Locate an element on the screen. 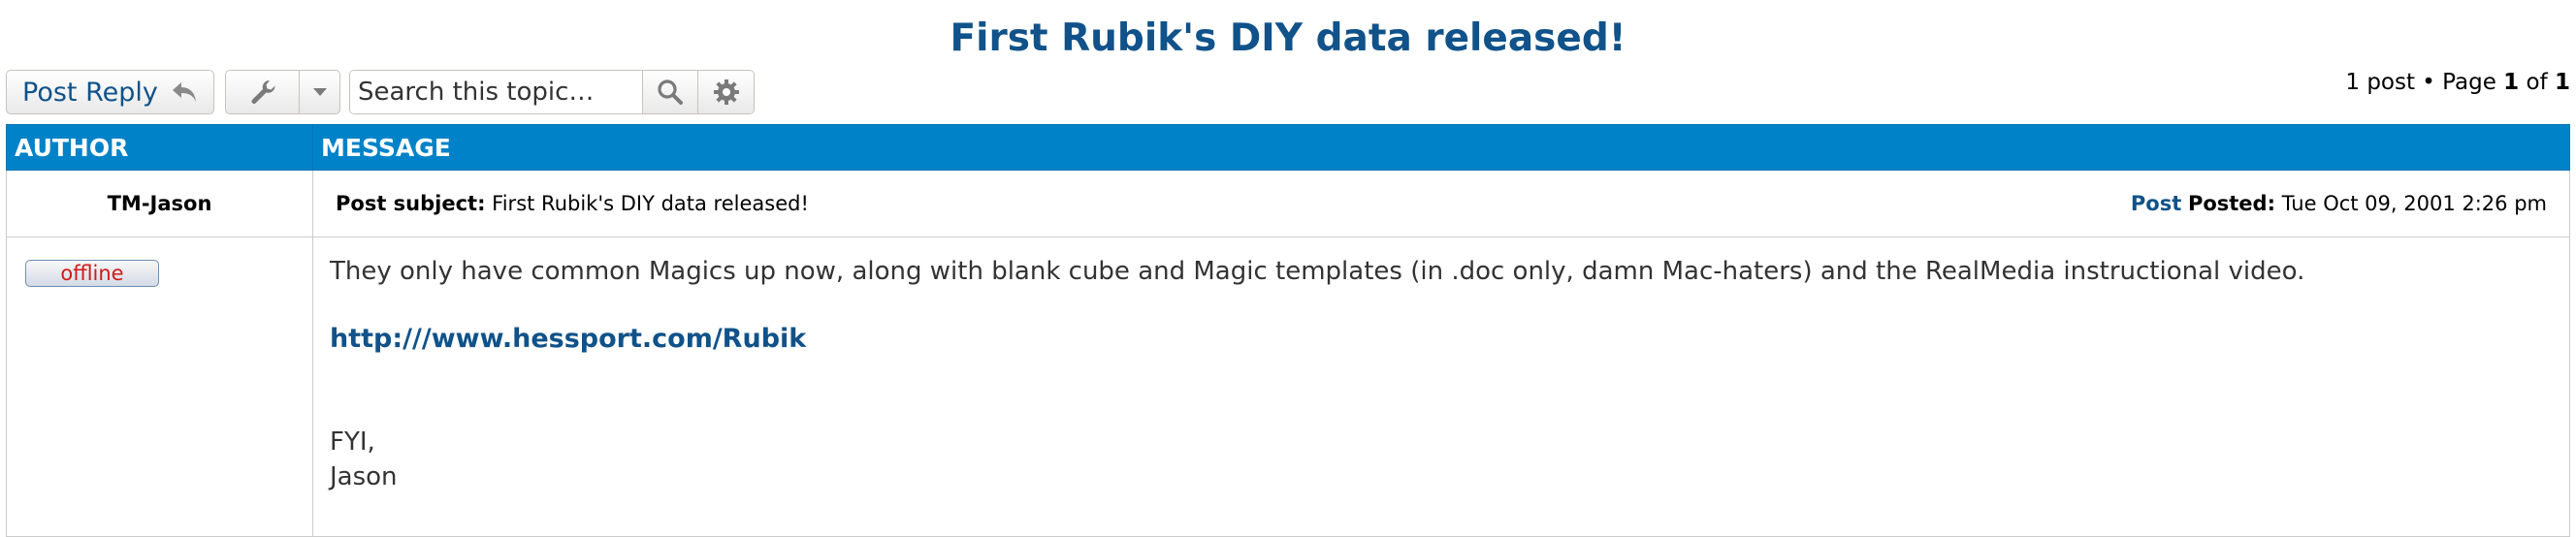 This screenshot has height=537, width=2576. signature: FYI, Jason is located at coordinates (1441, 459).